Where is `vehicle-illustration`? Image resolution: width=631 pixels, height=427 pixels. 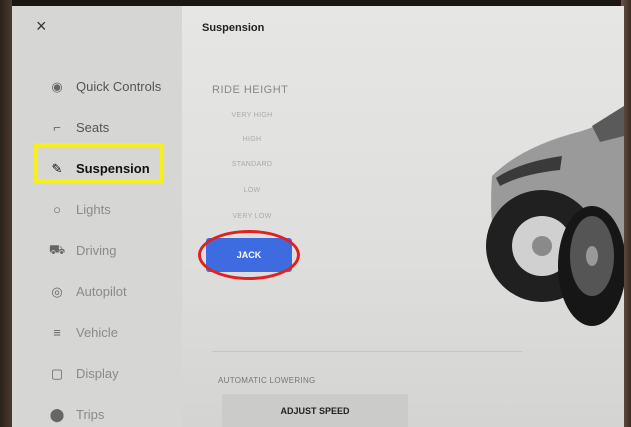
vehicle-illustration is located at coordinates (555, 216).